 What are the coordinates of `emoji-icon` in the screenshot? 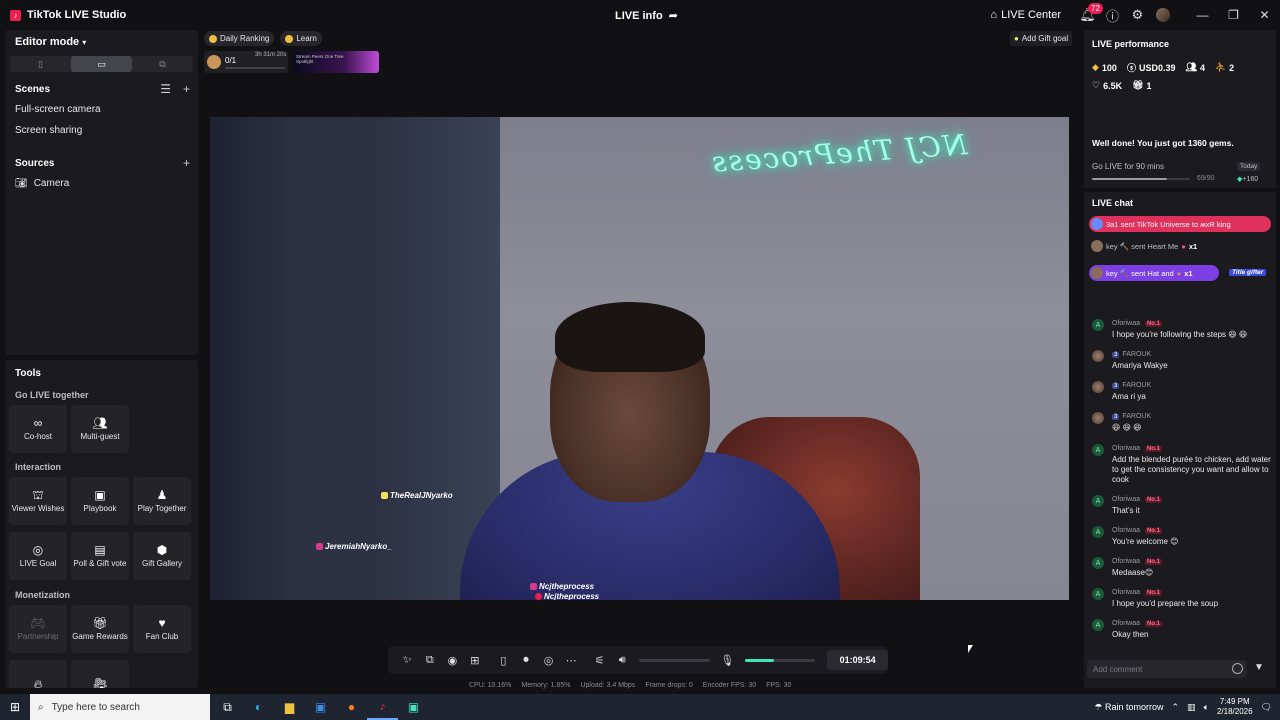 It's located at (1237, 668).